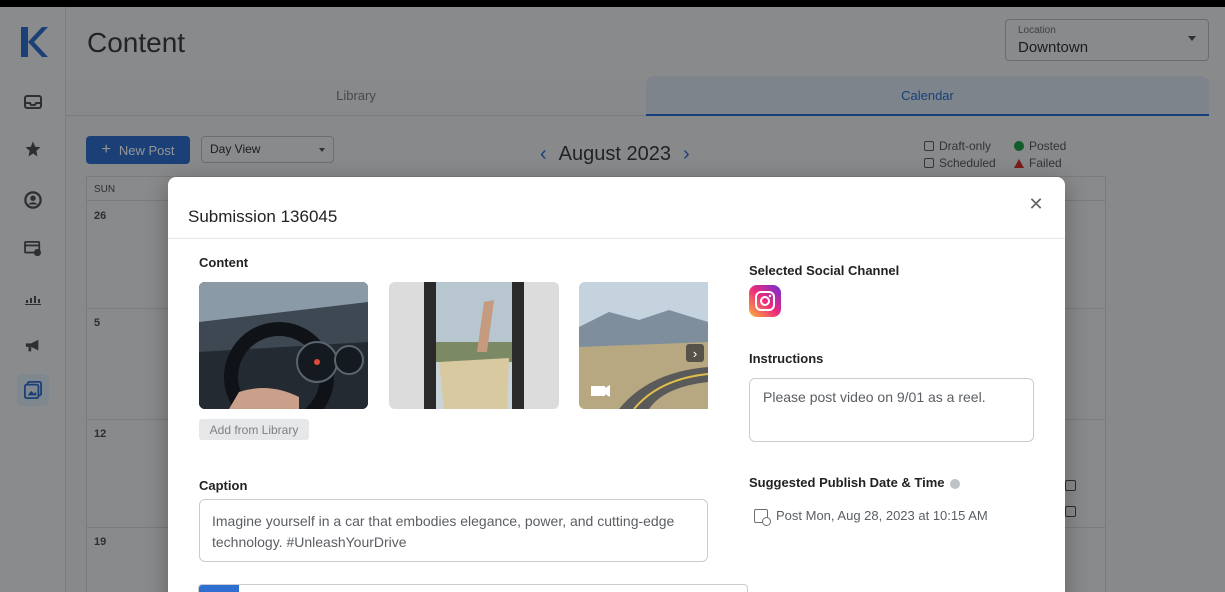 Image resolution: width=1225 pixels, height=592 pixels. I want to click on calendar-clock-icon, so click(762, 517).